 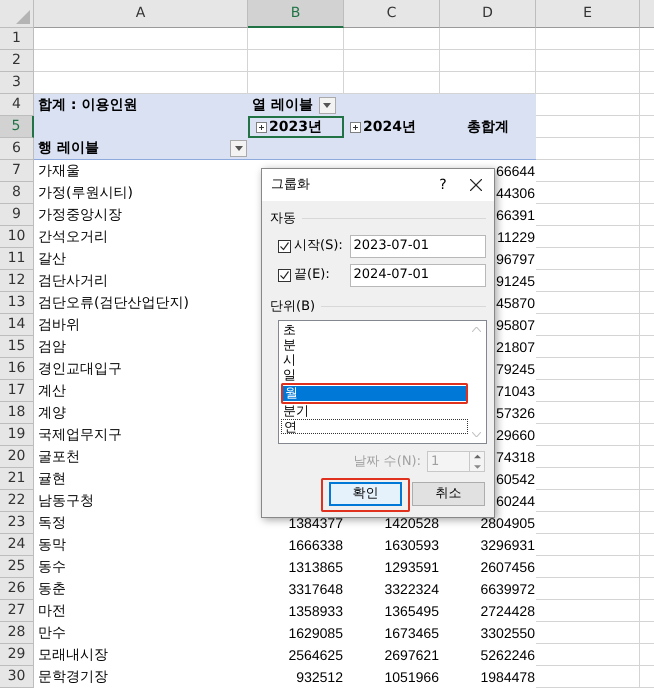 I want to click on row-header: 9, so click(x=17, y=215).